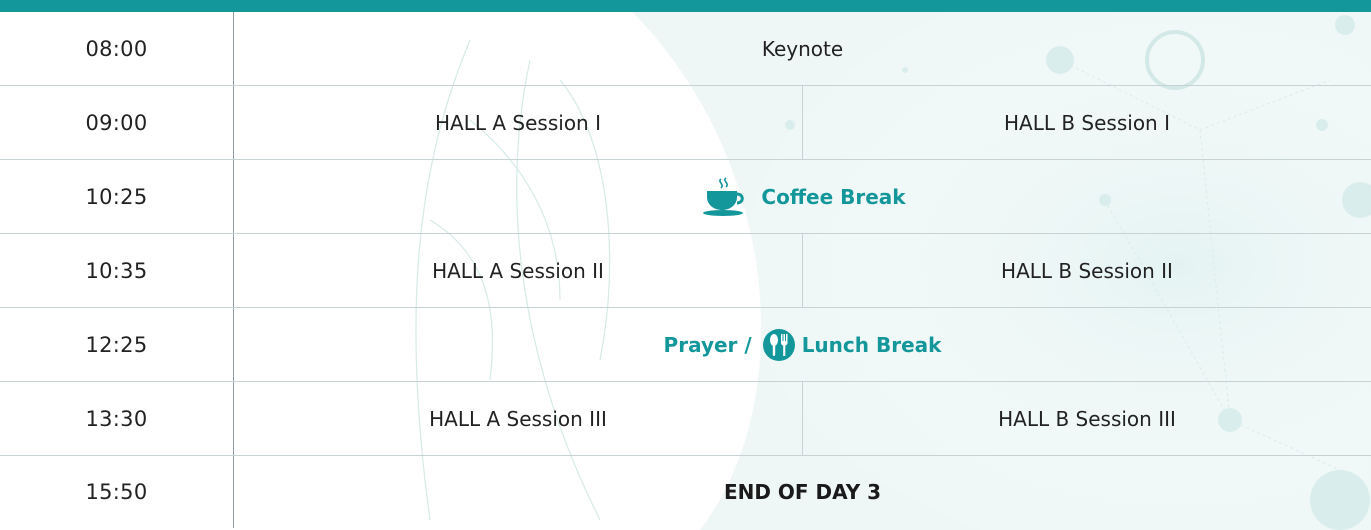  Describe the element at coordinates (117, 270) in the screenshot. I see `time-cell: 10:35` at that location.